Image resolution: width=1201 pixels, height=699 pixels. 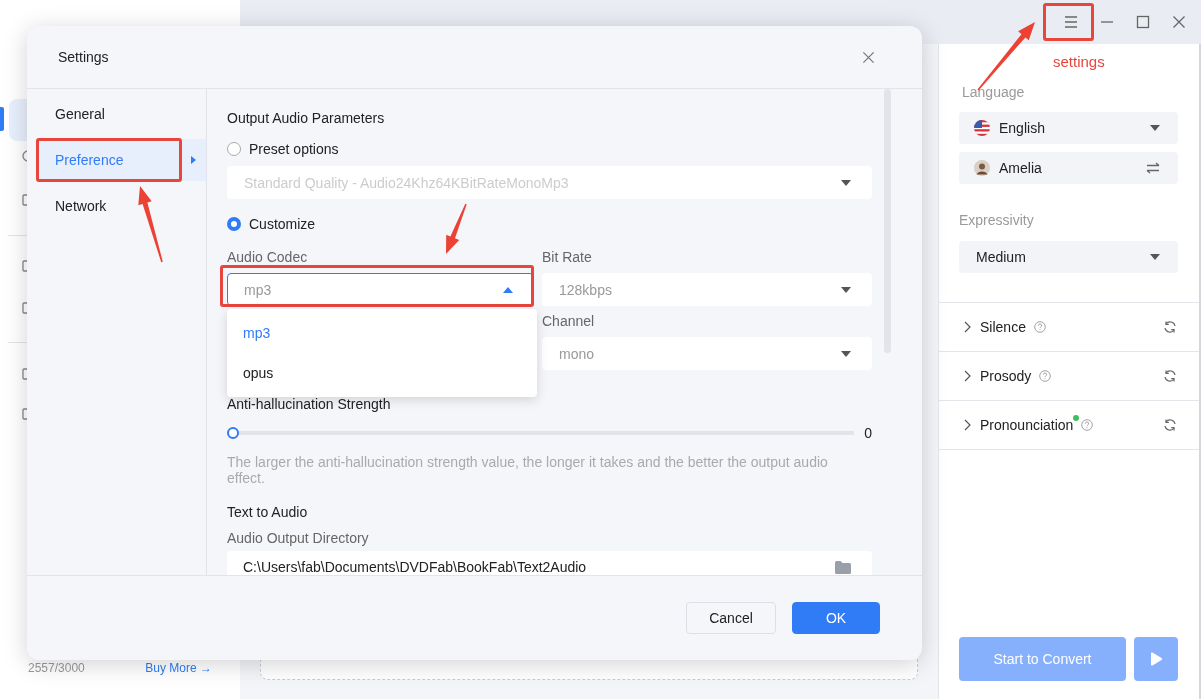 What do you see at coordinates (1003, 327) in the screenshot?
I see `section-title: Silence` at bounding box center [1003, 327].